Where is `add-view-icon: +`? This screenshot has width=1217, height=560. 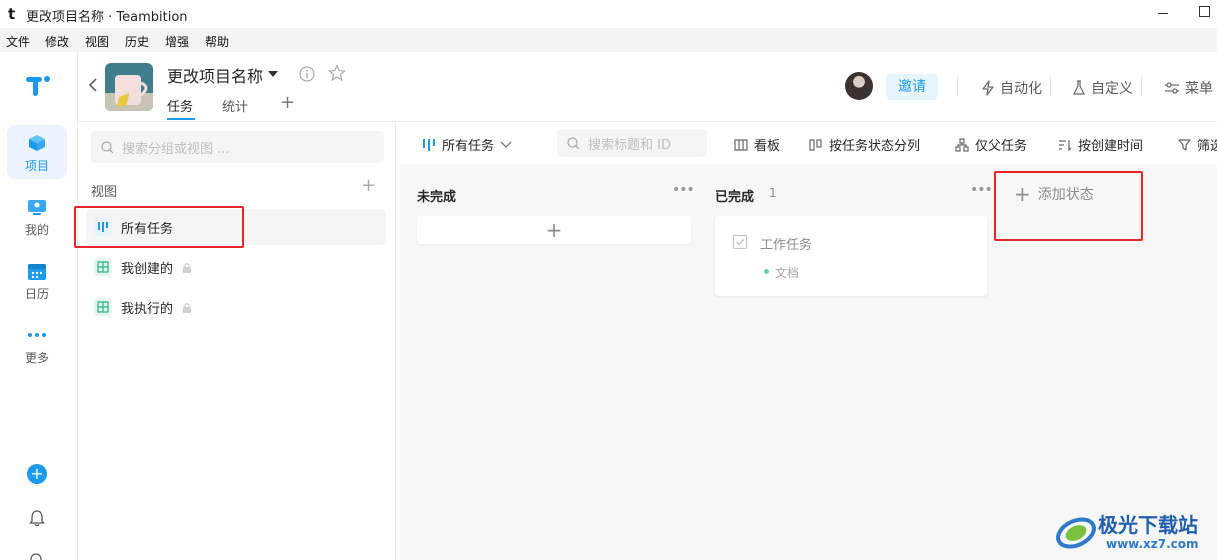 add-view-icon: + is located at coordinates (368, 185).